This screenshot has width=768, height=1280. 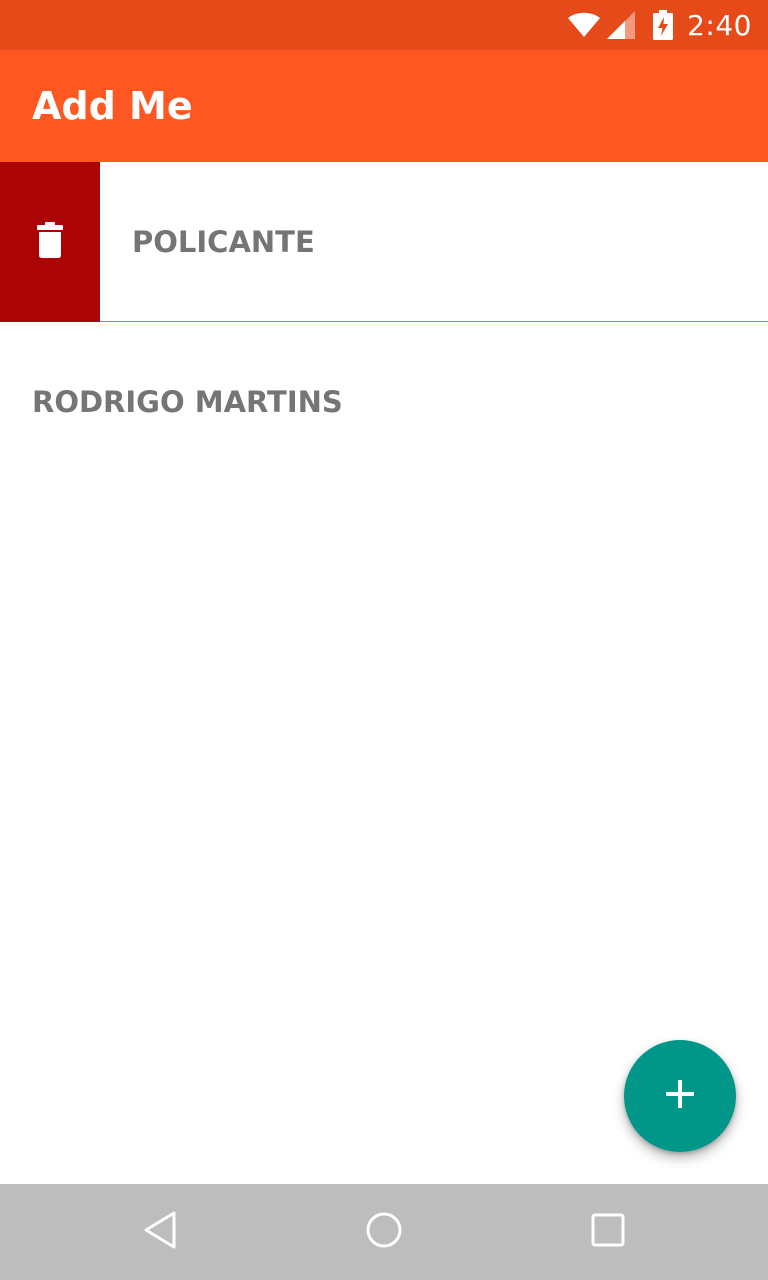 What do you see at coordinates (223, 242) in the screenshot?
I see `list-item-label: POLICANTE` at bounding box center [223, 242].